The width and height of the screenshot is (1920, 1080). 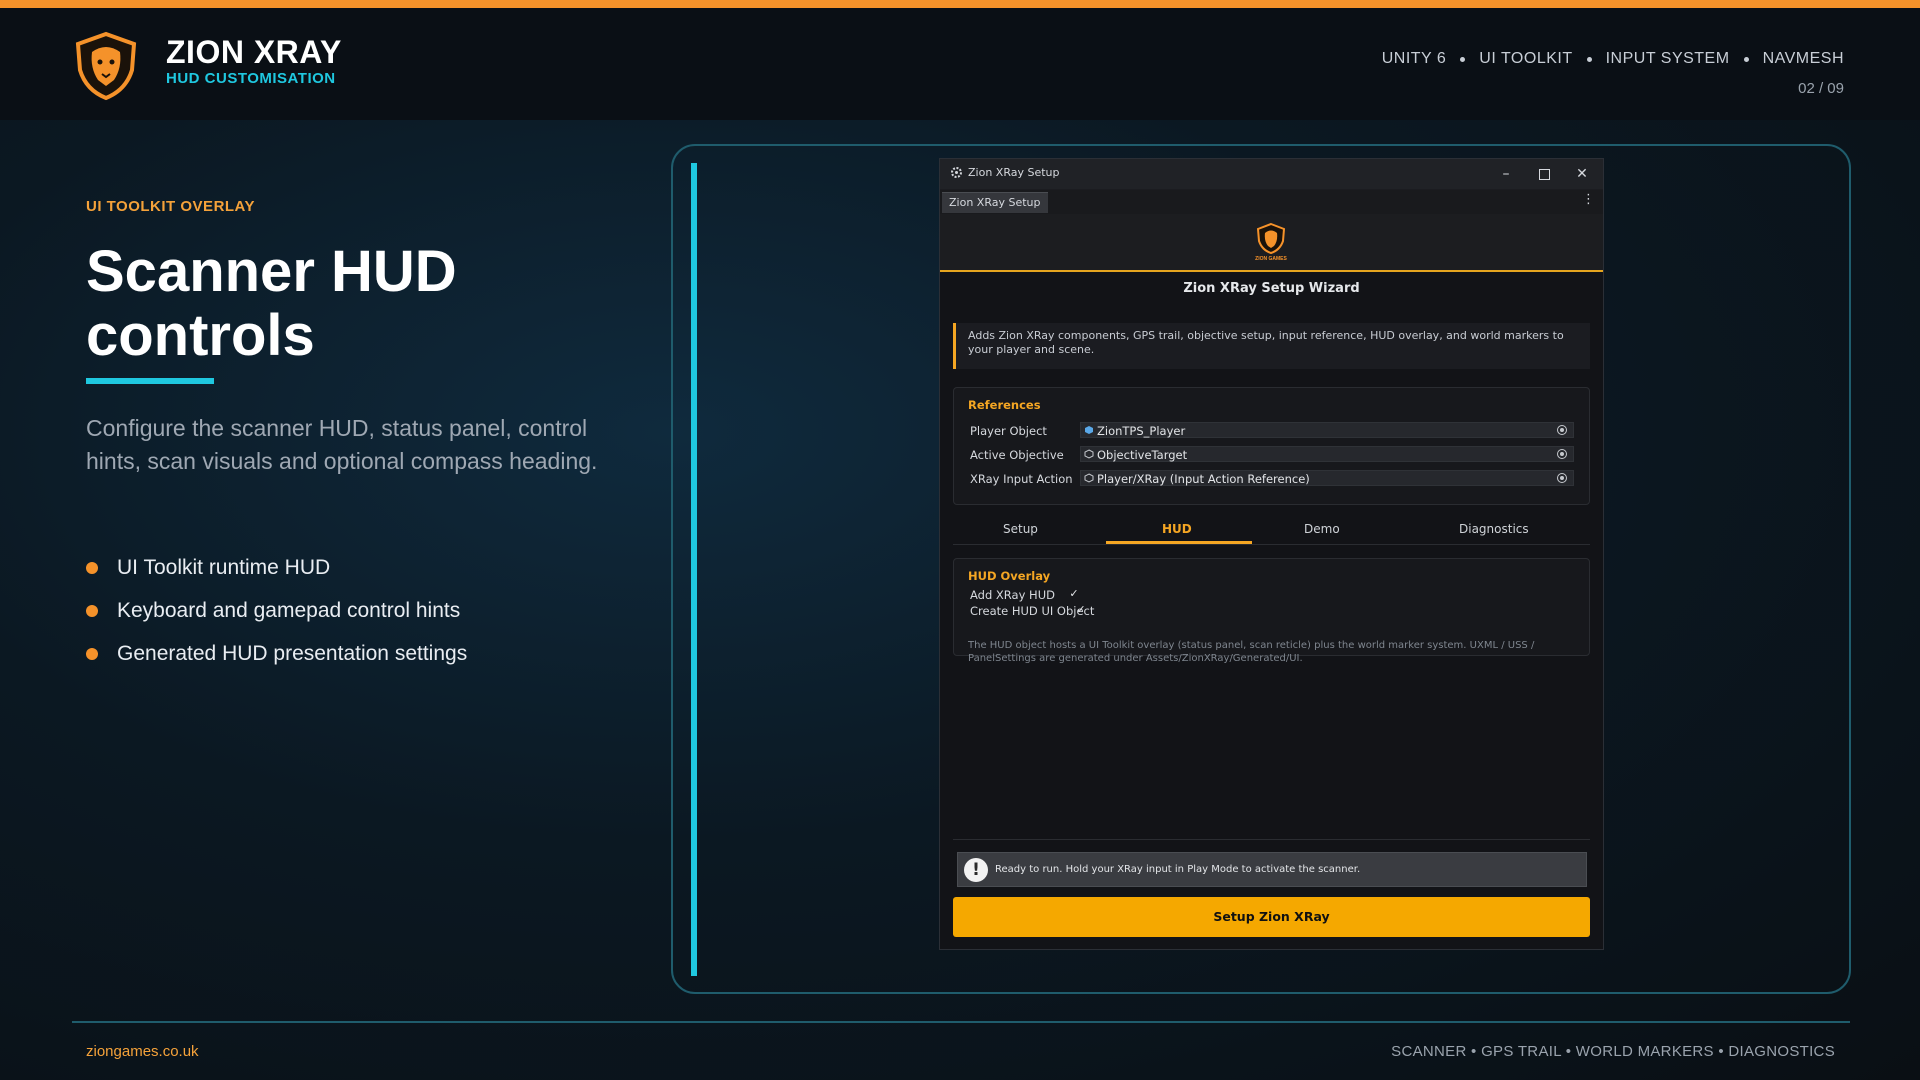 What do you see at coordinates (1544, 174) in the screenshot?
I see `maximize-button` at bounding box center [1544, 174].